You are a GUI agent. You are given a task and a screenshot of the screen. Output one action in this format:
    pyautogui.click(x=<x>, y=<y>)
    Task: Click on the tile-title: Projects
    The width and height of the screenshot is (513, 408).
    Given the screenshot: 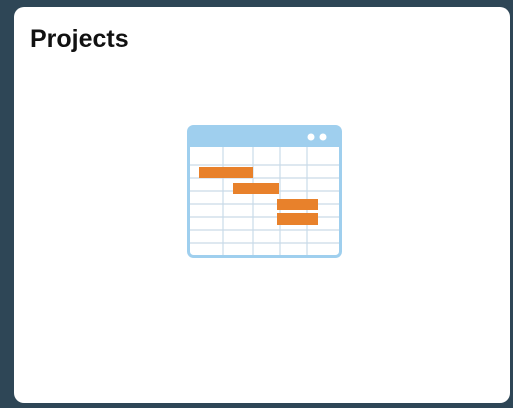 What is the action you would take?
    pyautogui.click(x=79, y=39)
    